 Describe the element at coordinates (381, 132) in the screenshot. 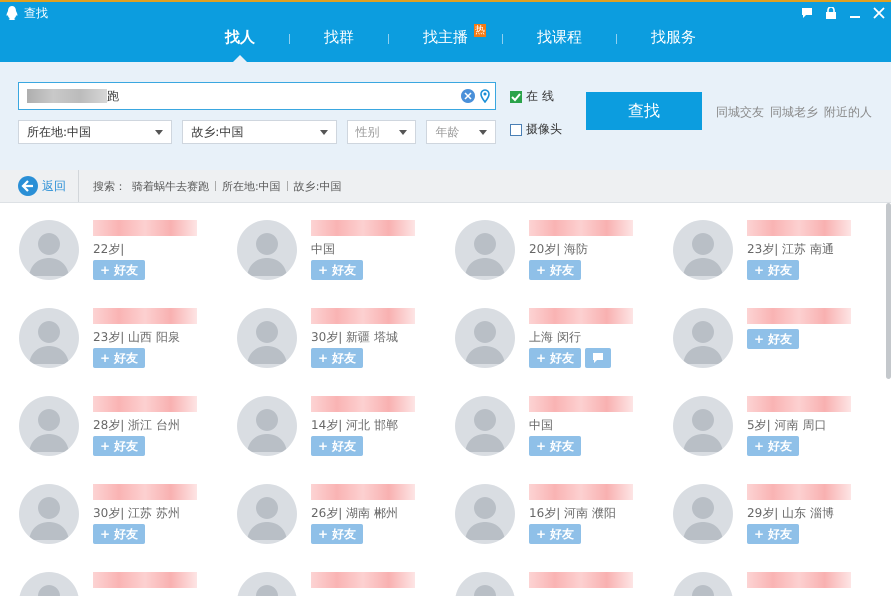

I see `filter-dropdown: 性别` at that location.